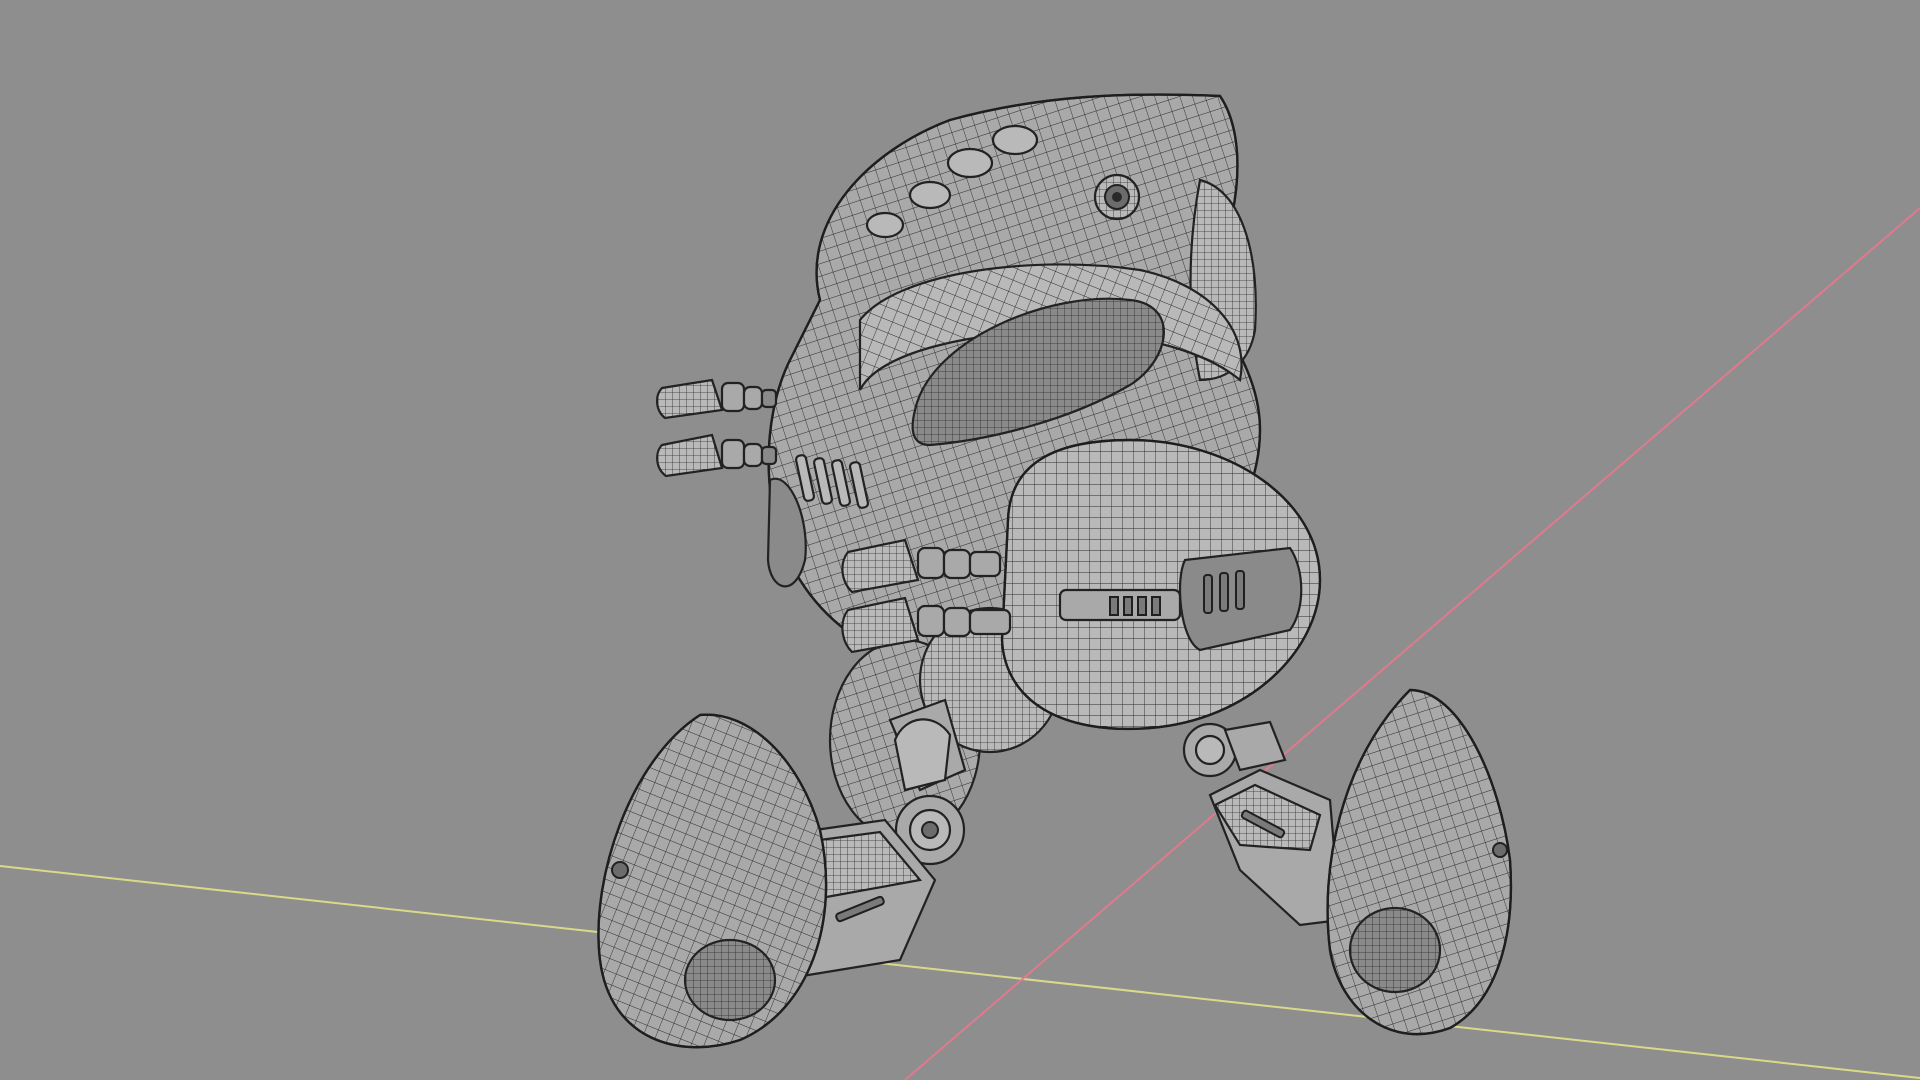 The width and height of the screenshot is (1920, 1080). What do you see at coordinates (712, 881) in the screenshot?
I see `left-foot` at bounding box center [712, 881].